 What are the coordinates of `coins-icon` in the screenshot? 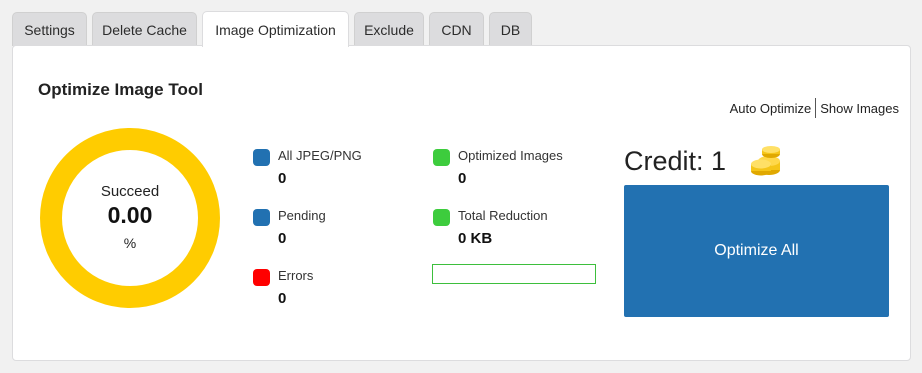 It's located at (765, 161).